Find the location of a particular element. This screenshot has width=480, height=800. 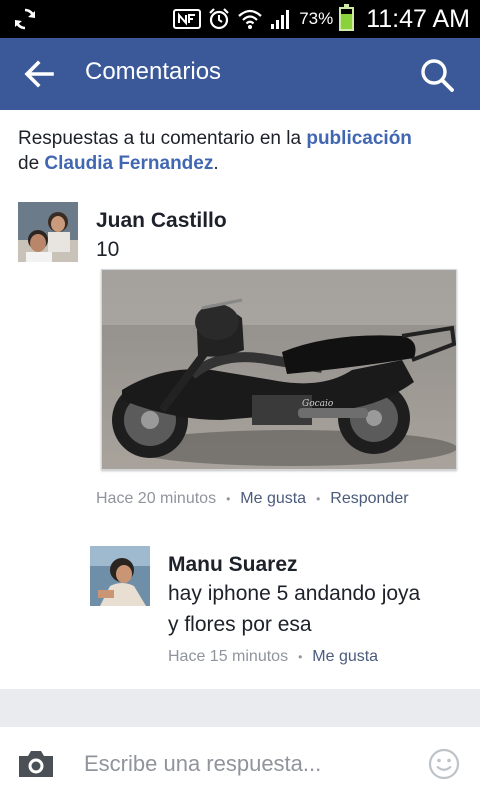

composer-divider is located at coordinates (240, 708).